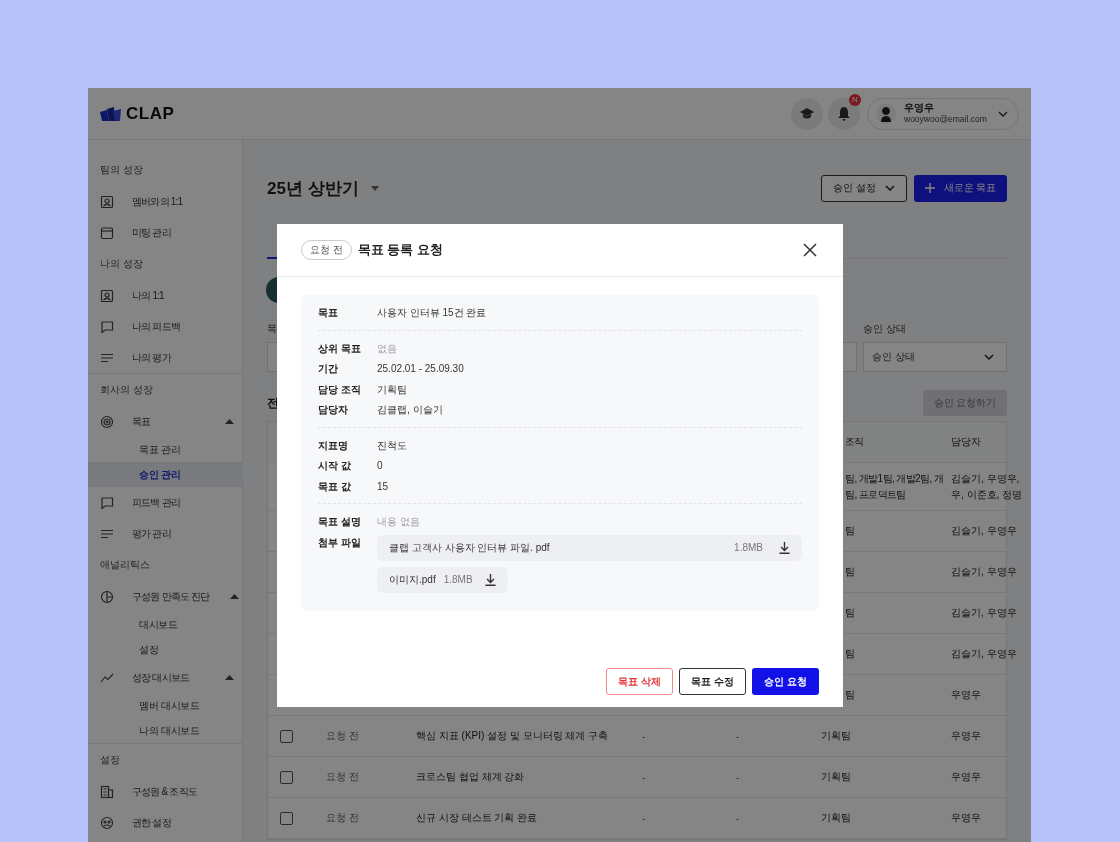 Image resolution: width=1120 pixels, height=842 pixels. What do you see at coordinates (420, 369) in the screenshot?
I see `field-value: 25.02.01 - 25.09.30` at bounding box center [420, 369].